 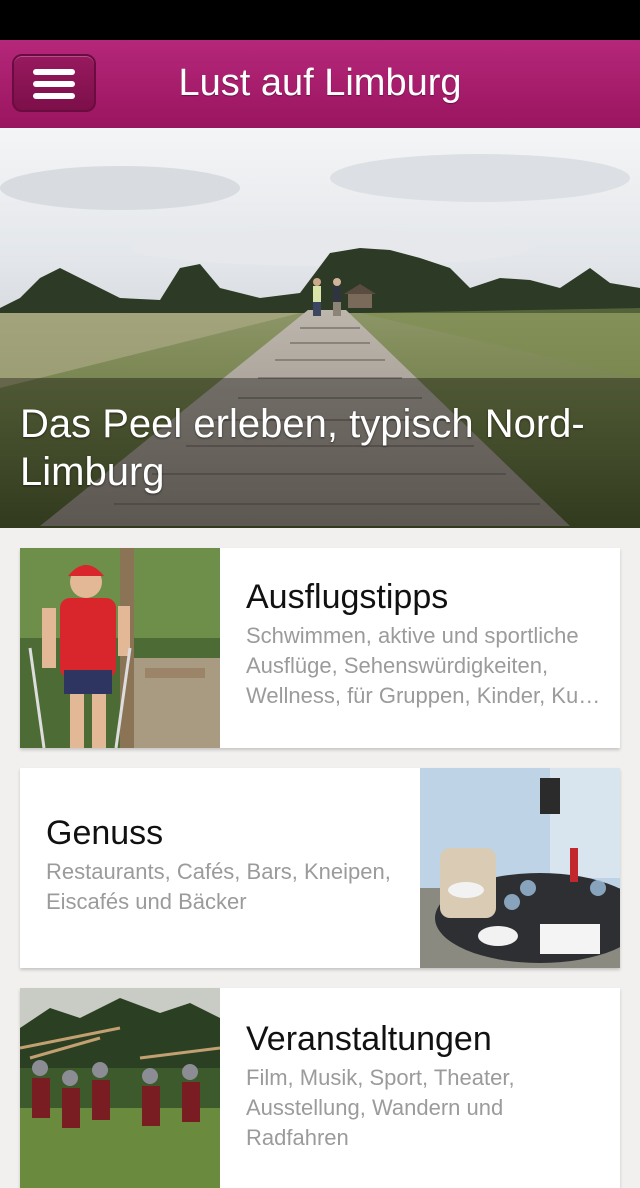 What do you see at coordinates (120, 648) in the screenshot?
I see `ausflugstipps-thumbnail` at bounding box center [120, 648].